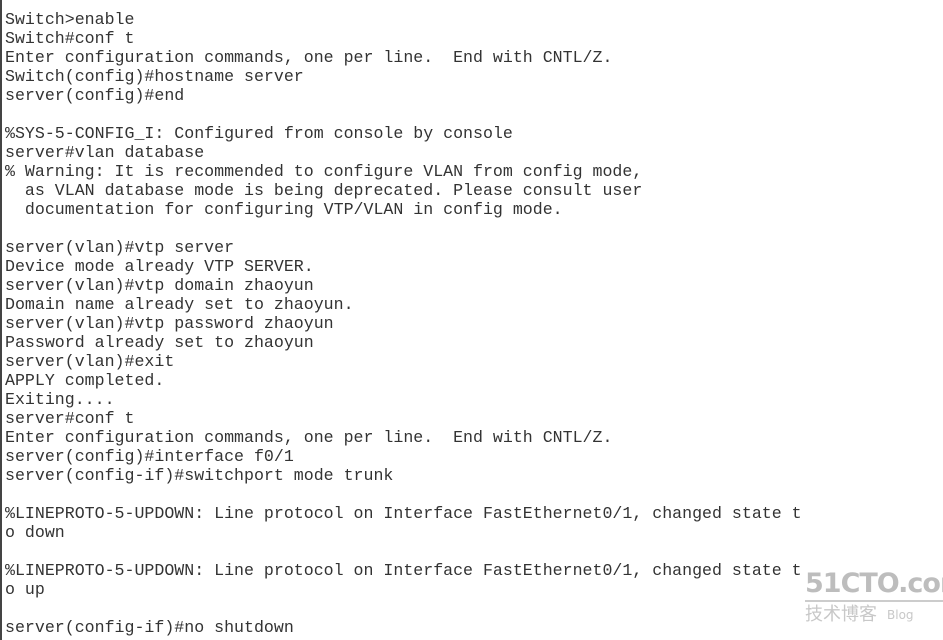  What do you see at coordinates (149, 456) in the screenshot?
I see `terminal-line: server(config)#interface f0/1` at bounding box center [149, 456].